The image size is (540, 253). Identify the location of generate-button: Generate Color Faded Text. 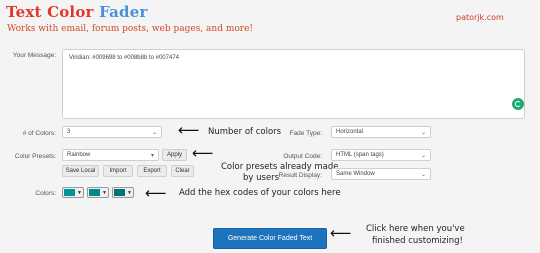
(270, 238).